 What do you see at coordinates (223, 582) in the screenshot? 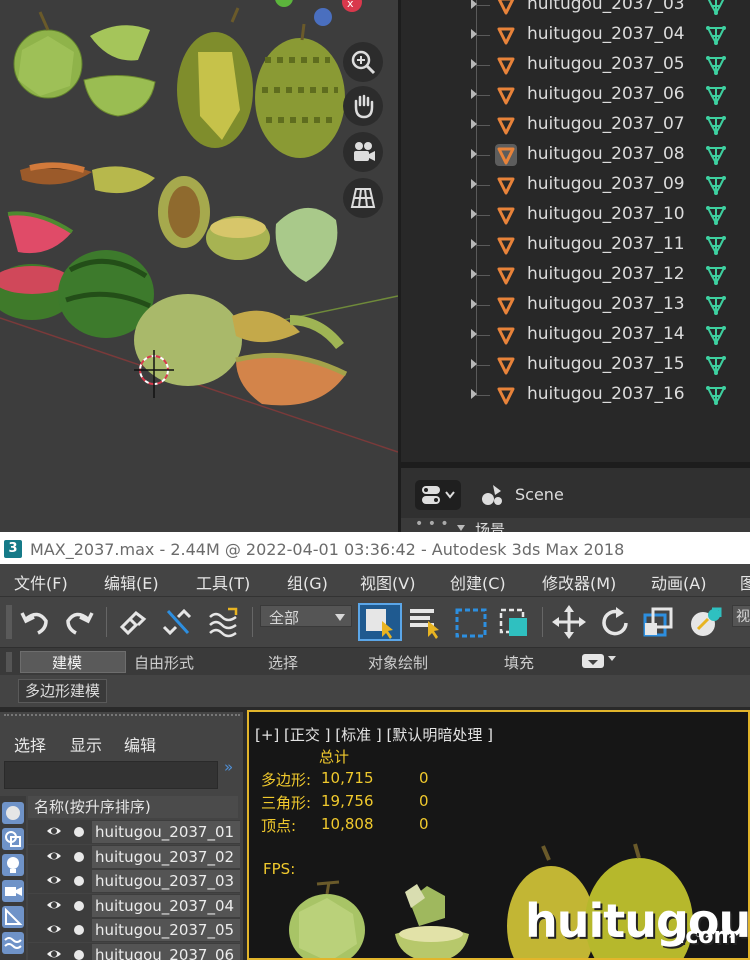
I see `menu-tools: 工具(T)` at bounding box center [223, 582].